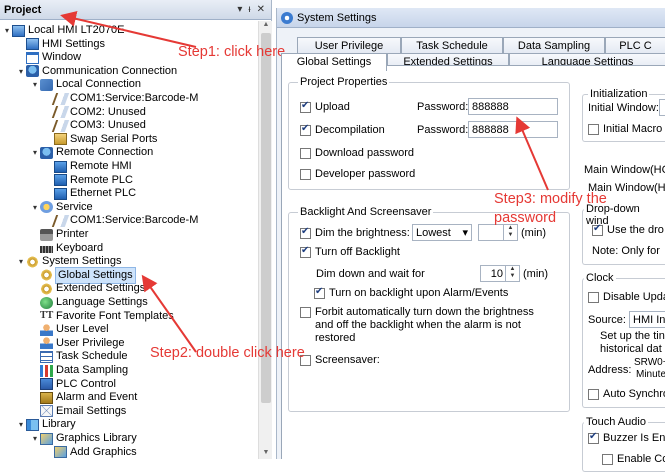 This screenshot has width=665, height=472. Describe the element at coordinates (471, 18) in the screenshot. I see `system-settings-titlebar: System Settings` at that location.